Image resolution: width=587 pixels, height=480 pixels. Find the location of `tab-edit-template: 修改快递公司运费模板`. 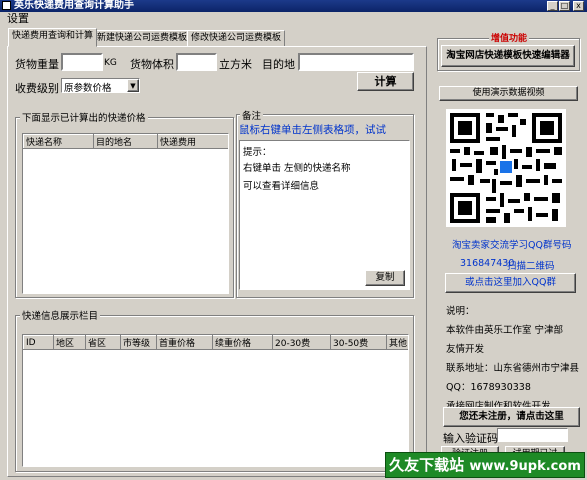

tab-edit-template: 修改快递公司运费模板 is located at coordinates (236, 38).